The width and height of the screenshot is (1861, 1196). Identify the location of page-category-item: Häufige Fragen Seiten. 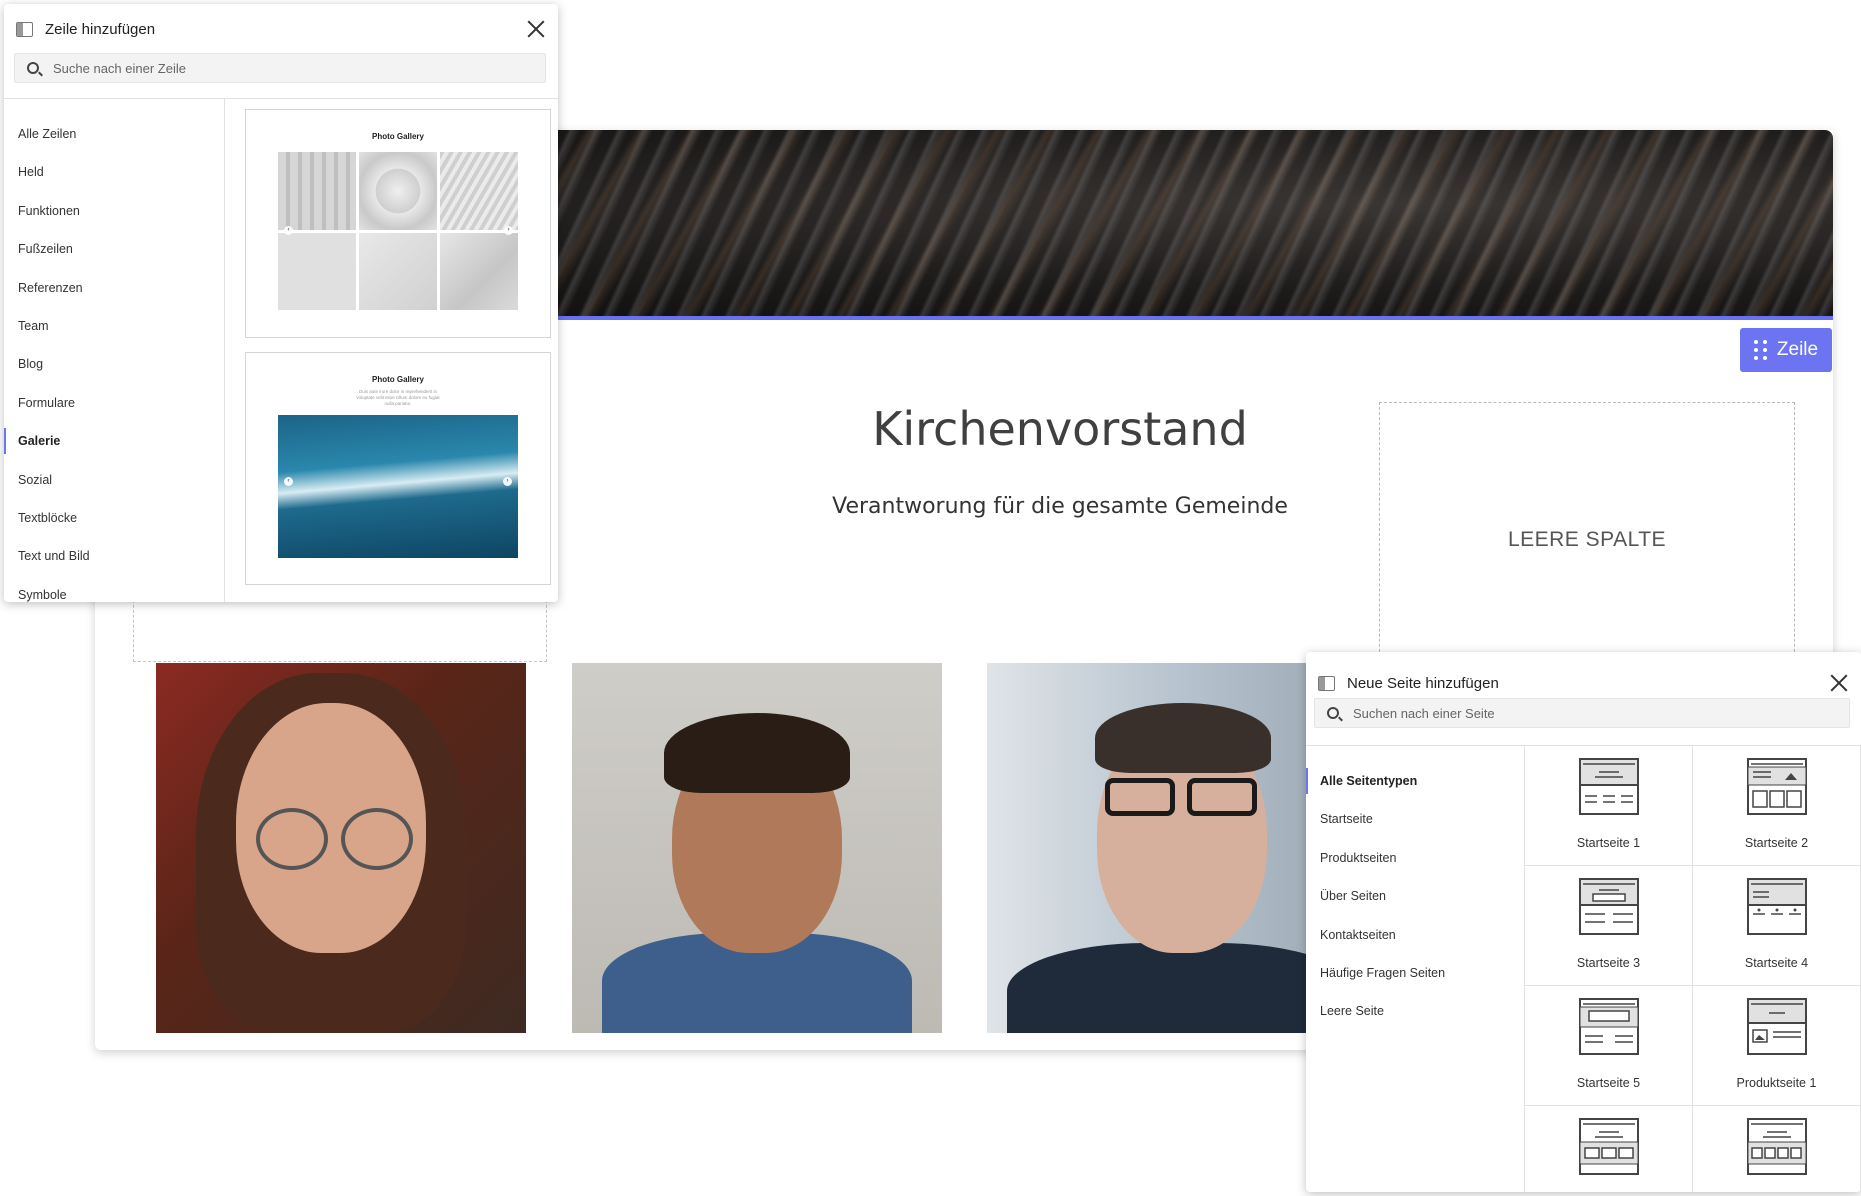
(1415, 973).